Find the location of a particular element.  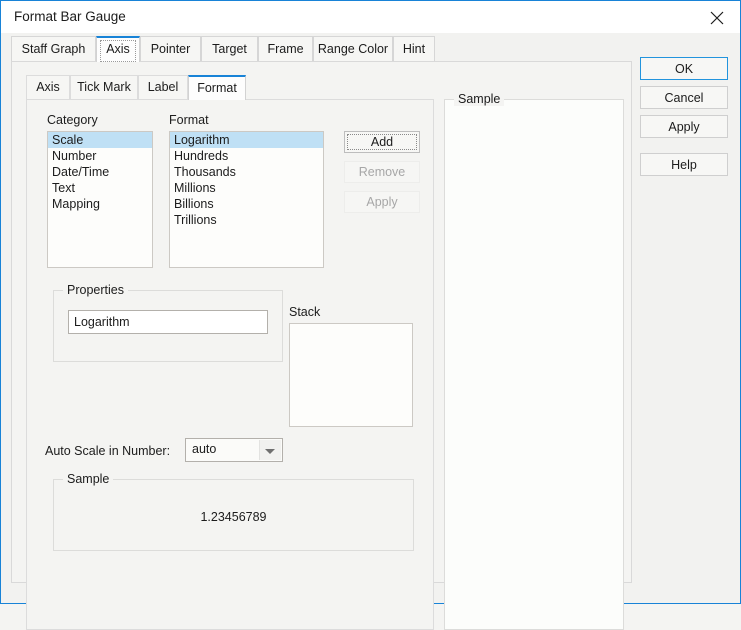

stack-listbox is located at coordinates (351, 375).